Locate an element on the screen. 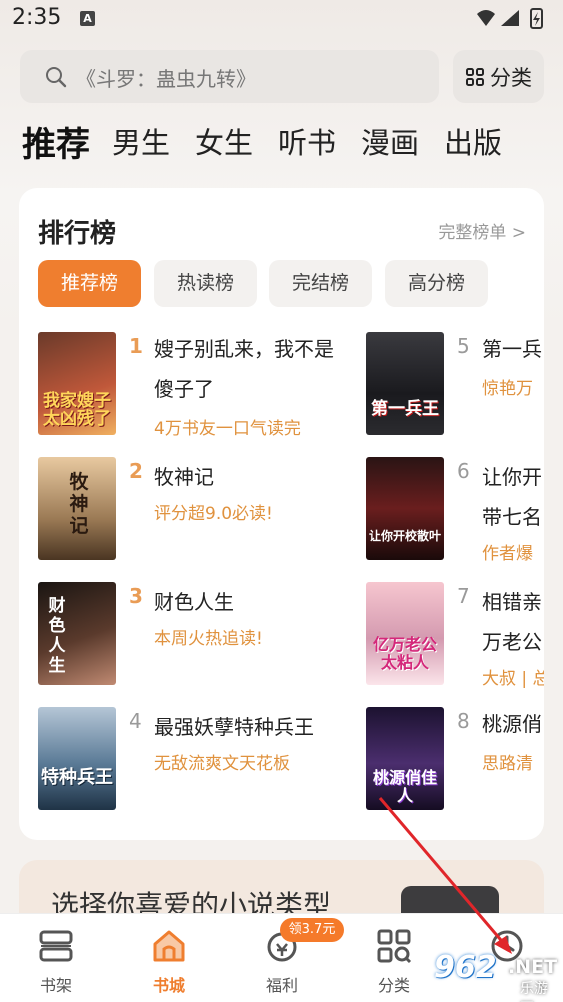 The height and width of the screenshot is (1002, 563). signal-icon is located at coordinates (510, 18).